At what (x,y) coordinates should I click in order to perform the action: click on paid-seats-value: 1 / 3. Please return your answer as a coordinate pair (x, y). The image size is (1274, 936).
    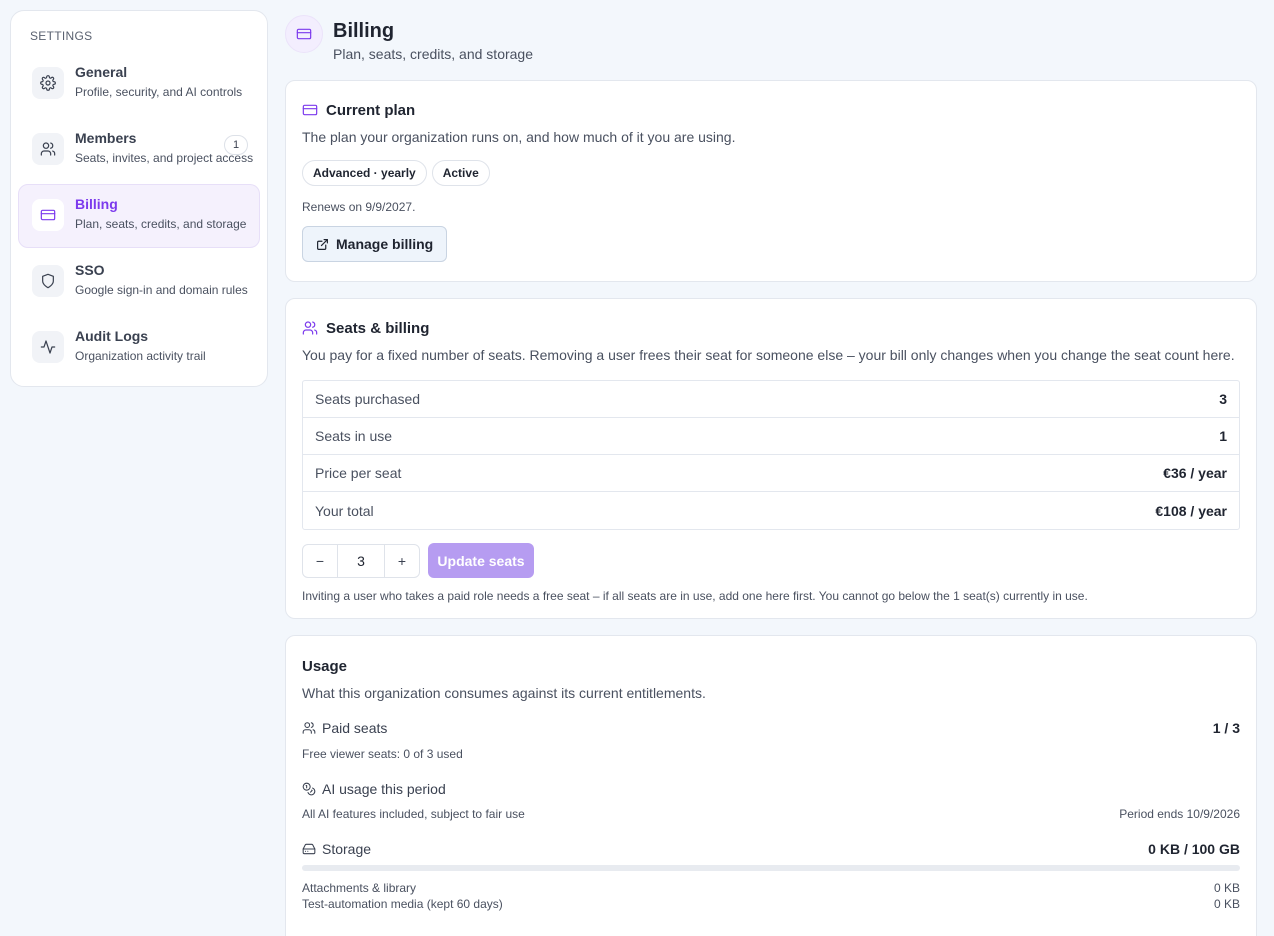
    Looking at the image, I should click on (1226, 728).